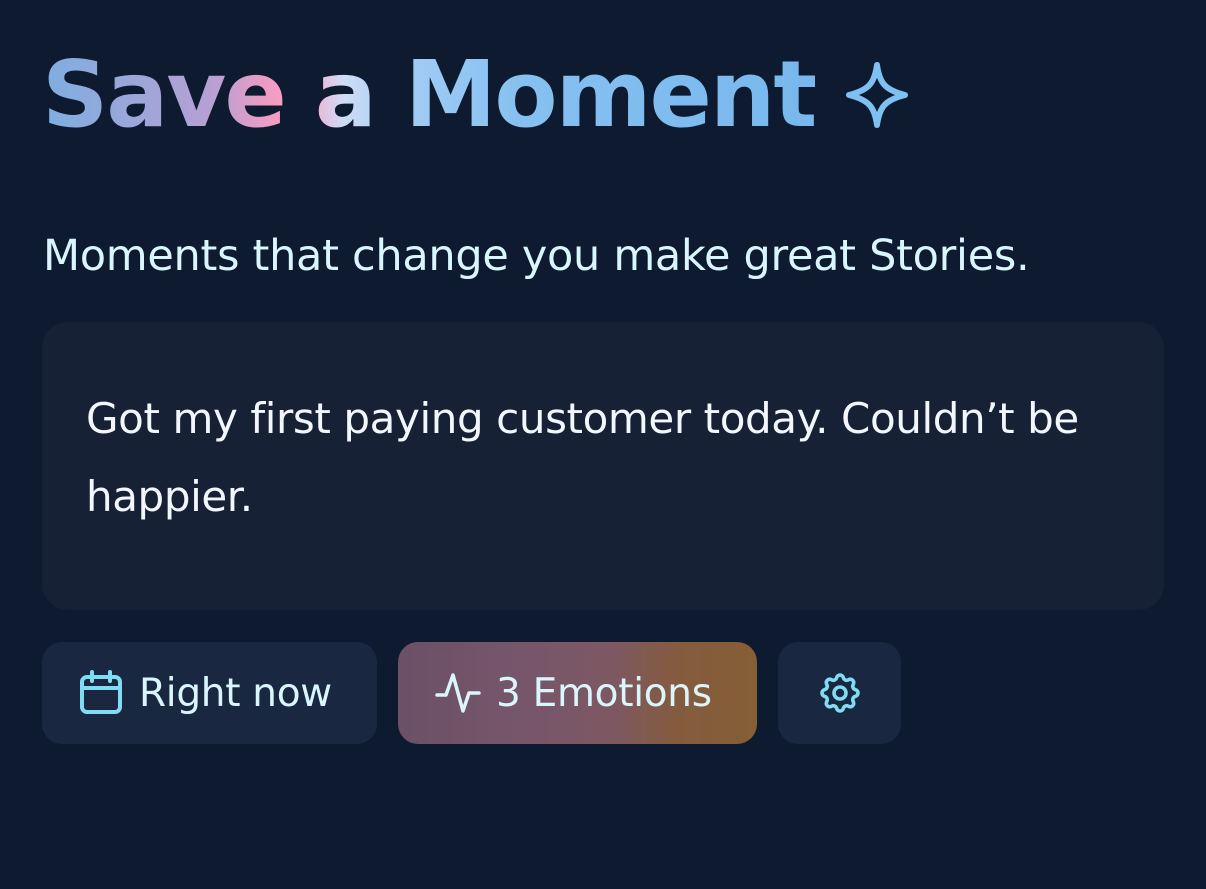 The width and height of the screenshot is (1206, 889). I want to click on emotions-button: 3 Emotions, so click(577, 693).